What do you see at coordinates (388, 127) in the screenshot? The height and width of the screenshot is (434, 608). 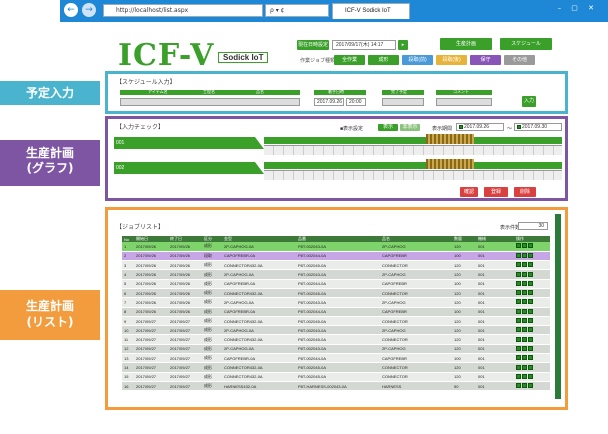 I see `display-on-toggle: 表示` at bounding box center [388, 127].